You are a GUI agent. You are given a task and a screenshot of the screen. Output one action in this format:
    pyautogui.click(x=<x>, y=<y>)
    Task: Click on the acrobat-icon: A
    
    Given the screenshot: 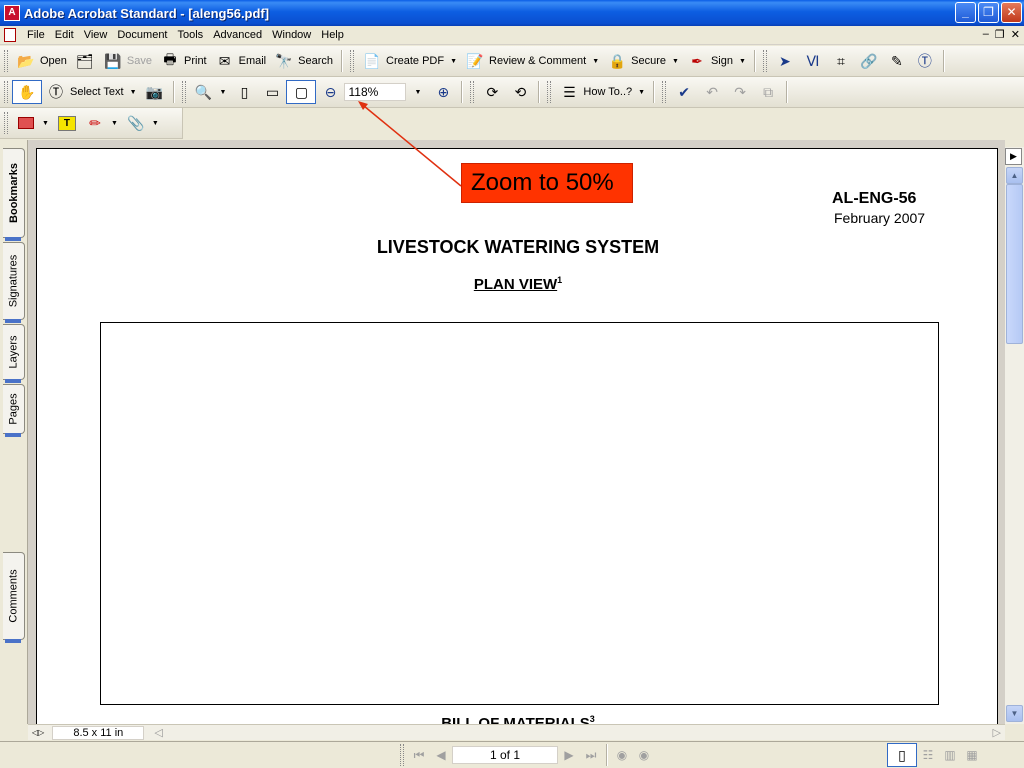 What is the action you would take?
    pyautogui.click(x=12, y=13)
    